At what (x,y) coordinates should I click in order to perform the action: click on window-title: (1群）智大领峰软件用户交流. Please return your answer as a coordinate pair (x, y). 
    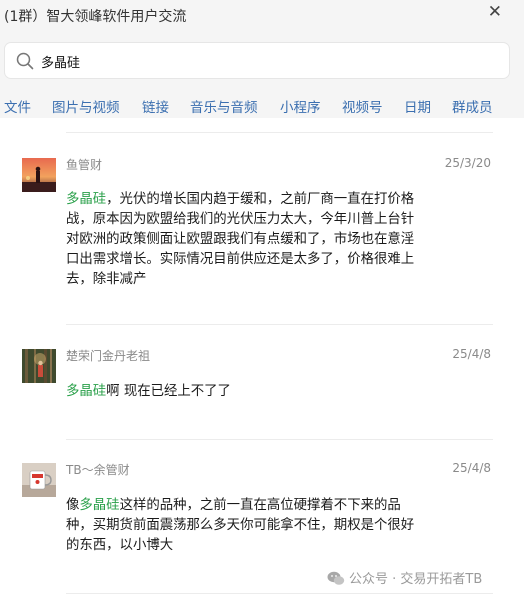
    Looking at the image, I should click on (95, 17).